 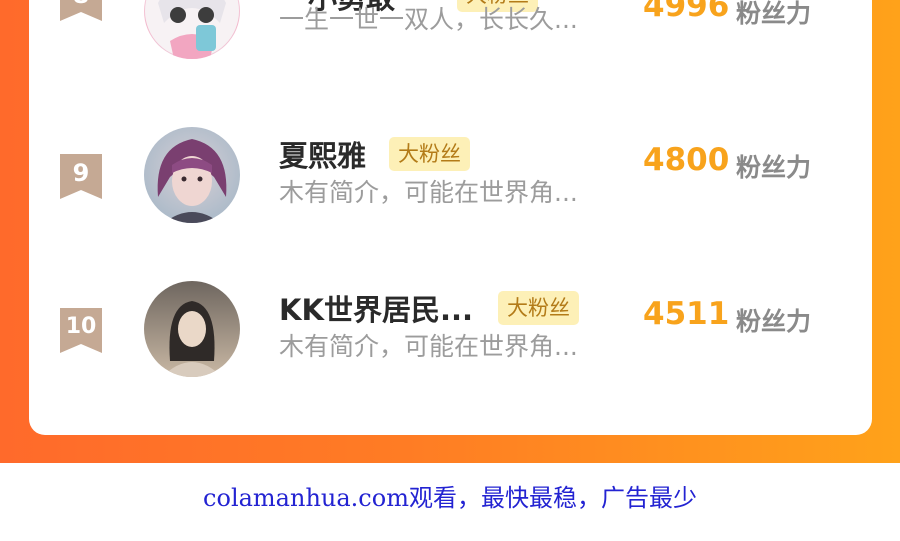 What do you see at coordinates (322, 154) in the screenshot?
I see `user-name: 夏熙雅` at bounding box center [322, 154].